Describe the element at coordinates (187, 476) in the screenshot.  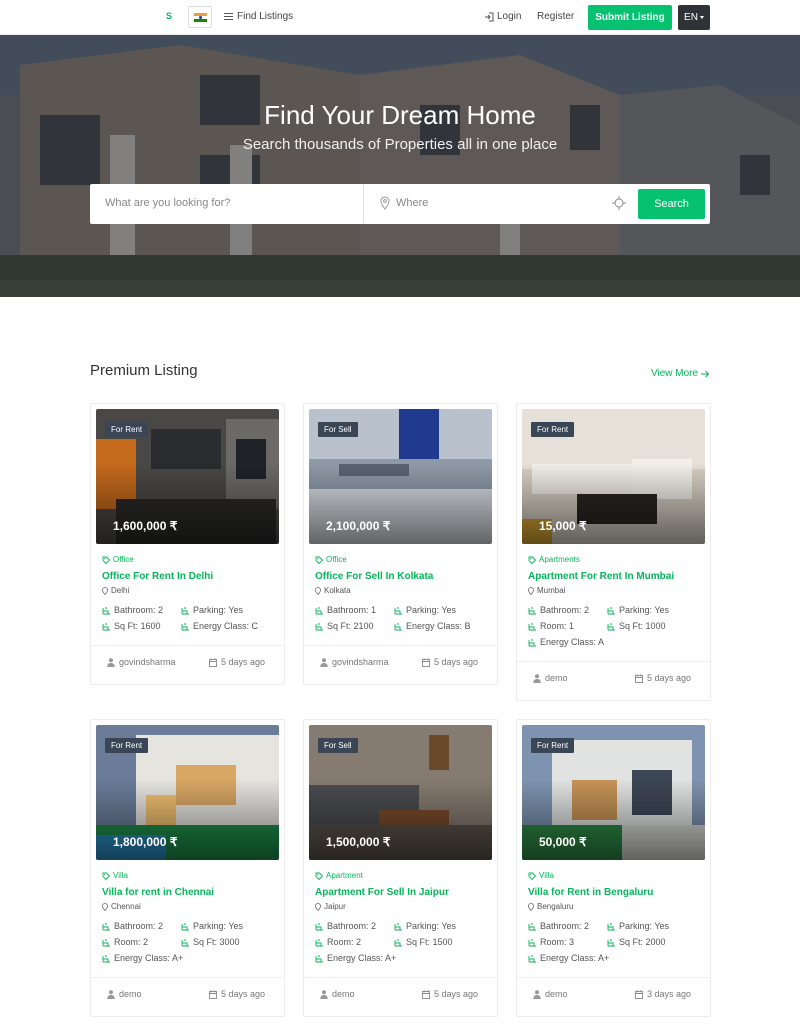
I see `listing-image: For Rent 1,600,000 ₹` at that location.